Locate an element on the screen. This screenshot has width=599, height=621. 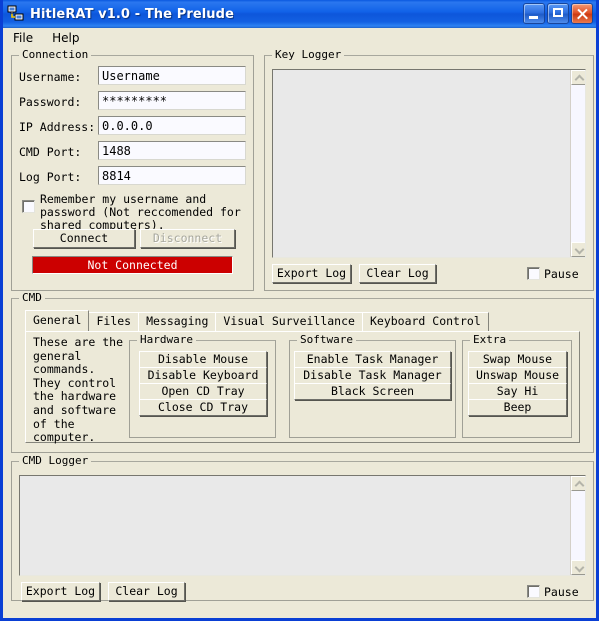
ip-address-input: 0.0.0.0 is located at coordinates (172, 125).